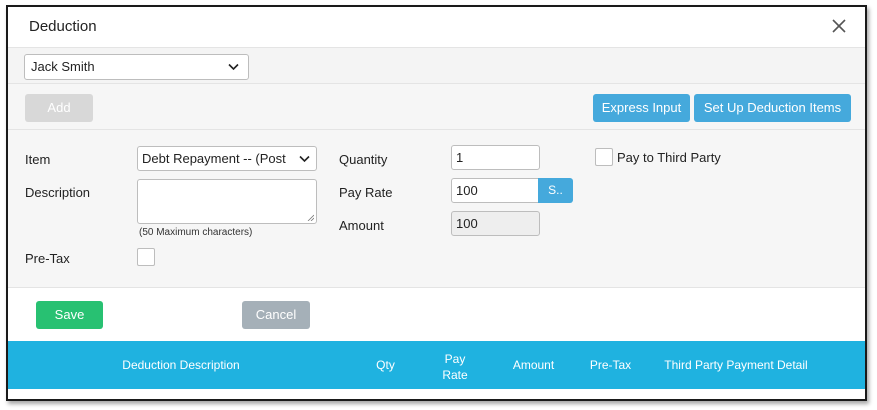 This screenshot has height=410, width=877. Describe the element at coordinates (495, 190) in the screenshot. I see `pay-rate-input: 100` at that location.